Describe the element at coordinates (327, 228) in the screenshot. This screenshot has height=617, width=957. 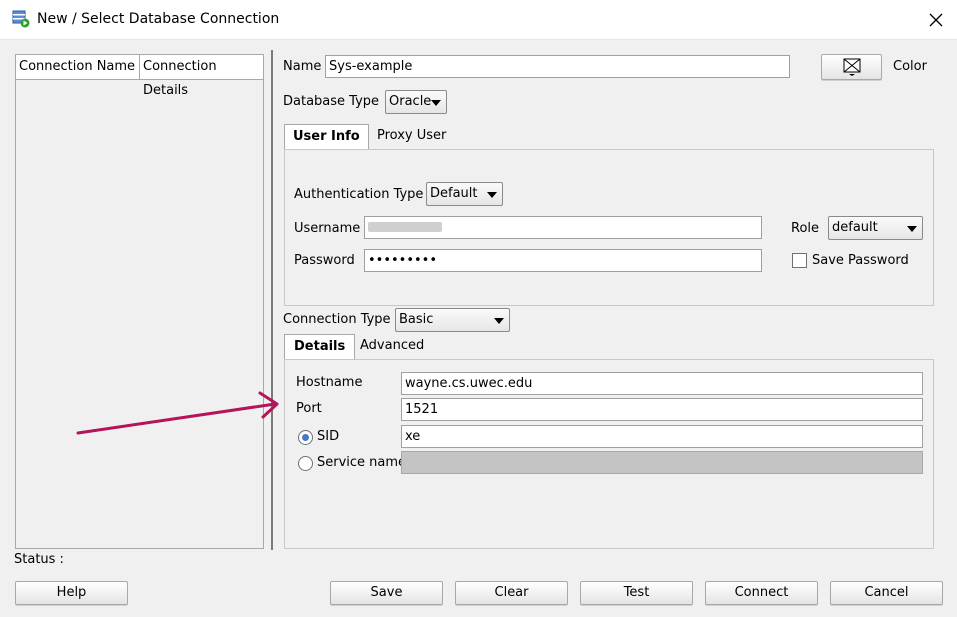
I see `username-label: Username` at that location.